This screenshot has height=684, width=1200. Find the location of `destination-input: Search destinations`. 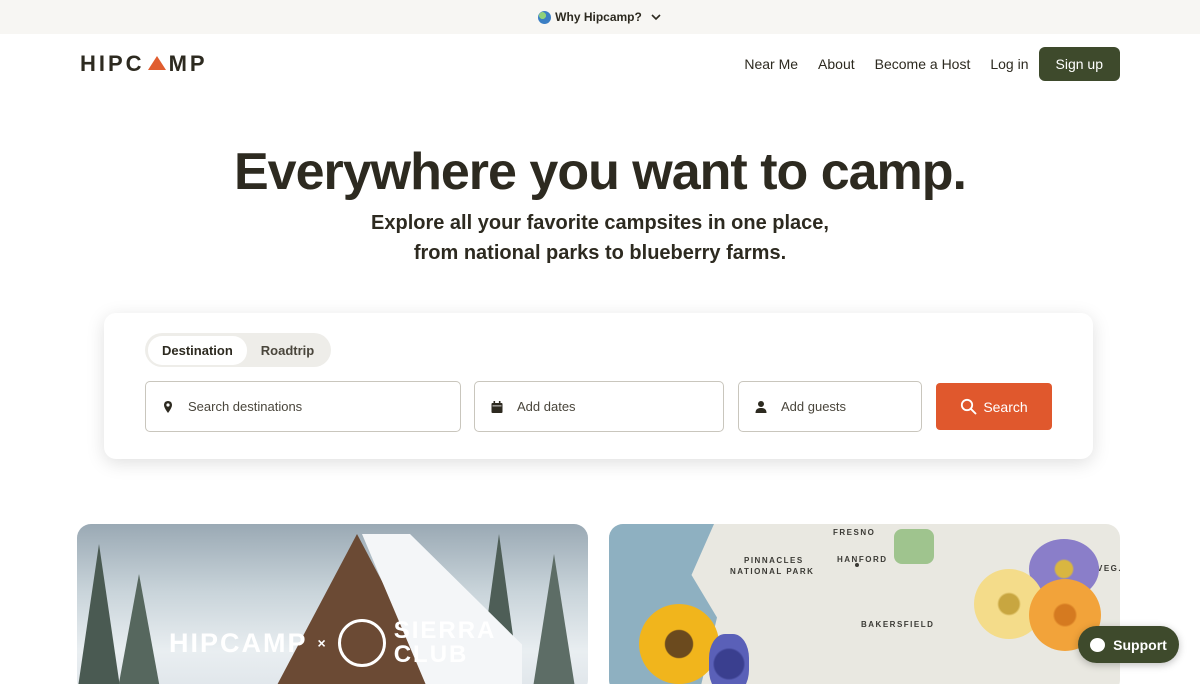

destination-input: Search destinations is located at coordinates (303, 406).